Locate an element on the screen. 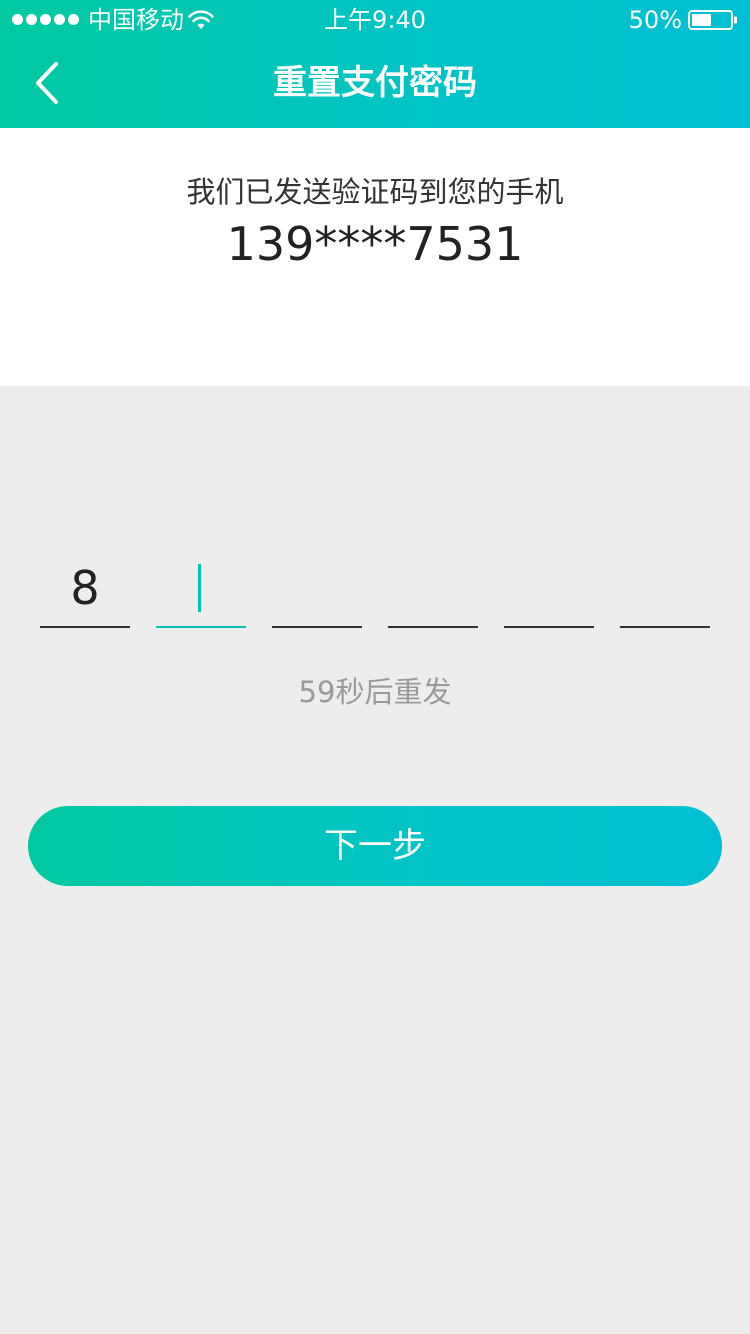  next-button: 下一步 is located at coordinates (375, 846).